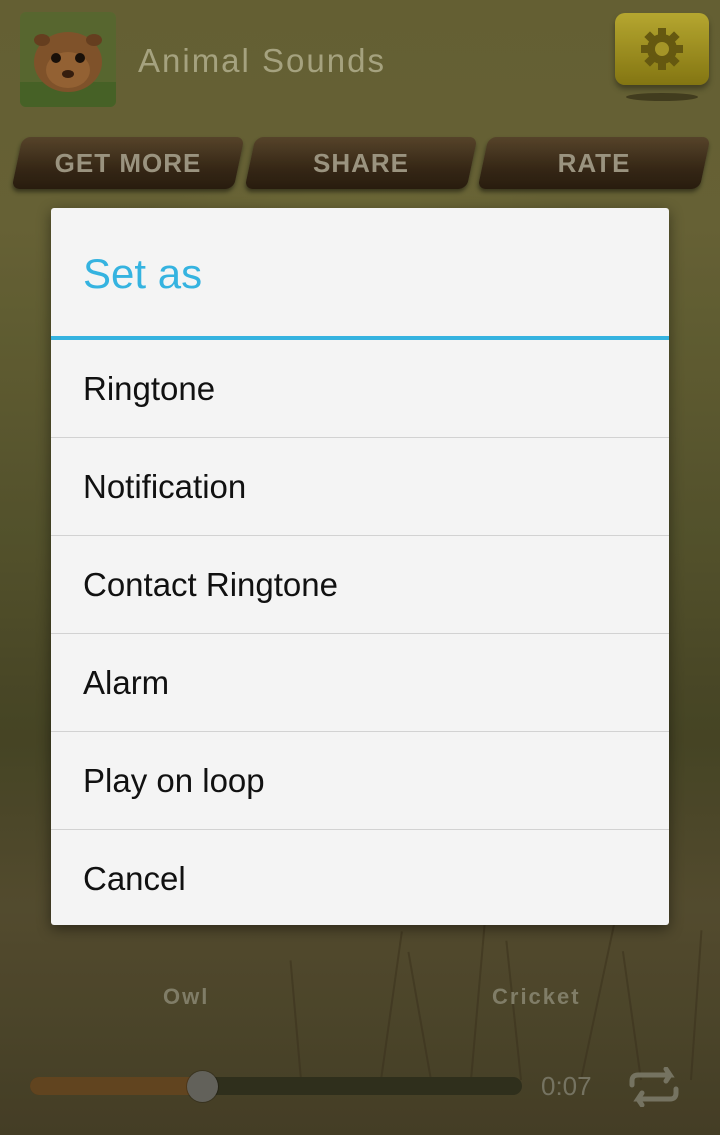 The height and width of the screenshot is (1135, 720). I want to click on option-cancel: Cancel, so click(360, 878).